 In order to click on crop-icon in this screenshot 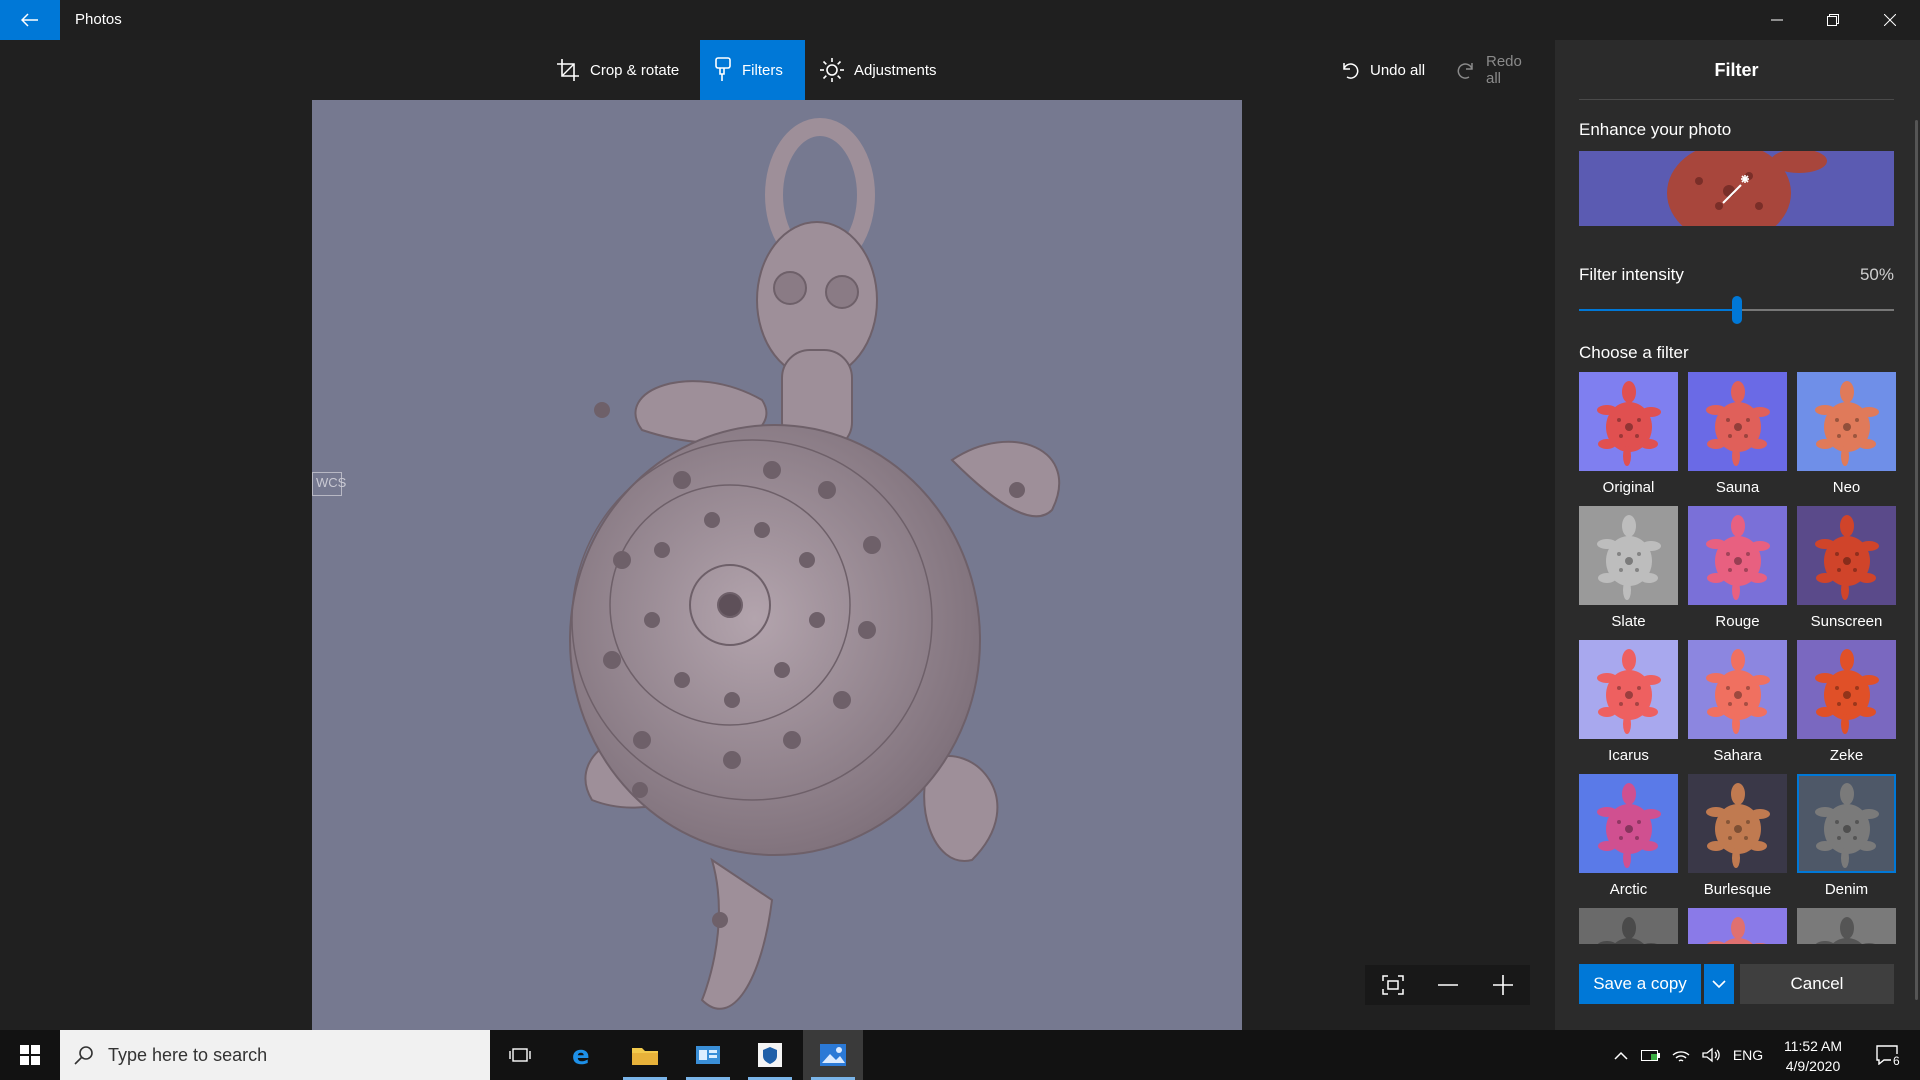, I will do `click(568, 70)`.